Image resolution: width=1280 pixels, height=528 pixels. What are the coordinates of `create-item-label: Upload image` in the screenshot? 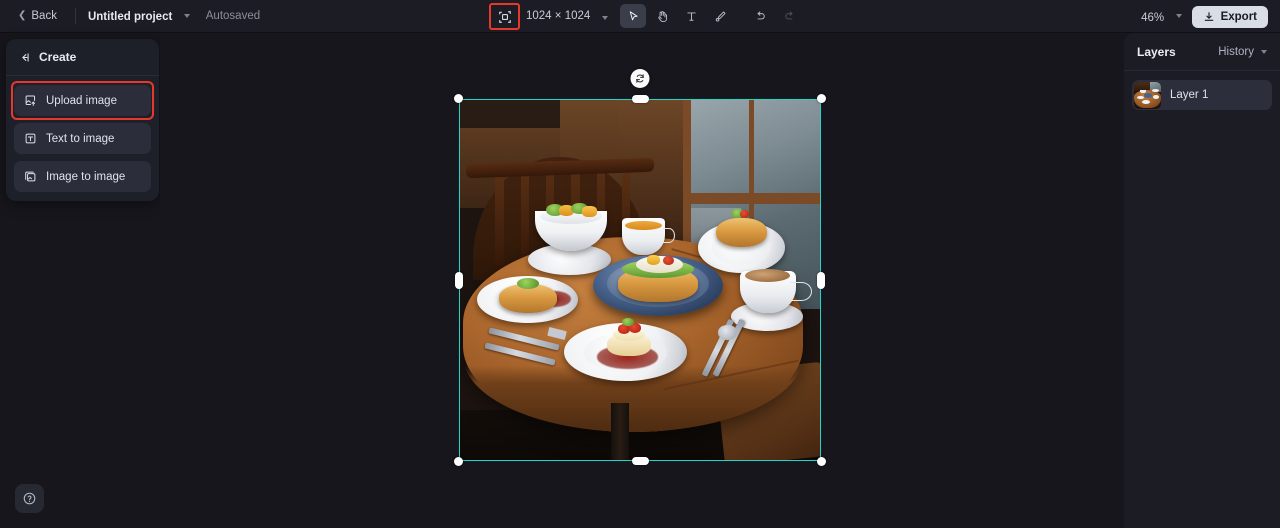 It's located at (81, 100).